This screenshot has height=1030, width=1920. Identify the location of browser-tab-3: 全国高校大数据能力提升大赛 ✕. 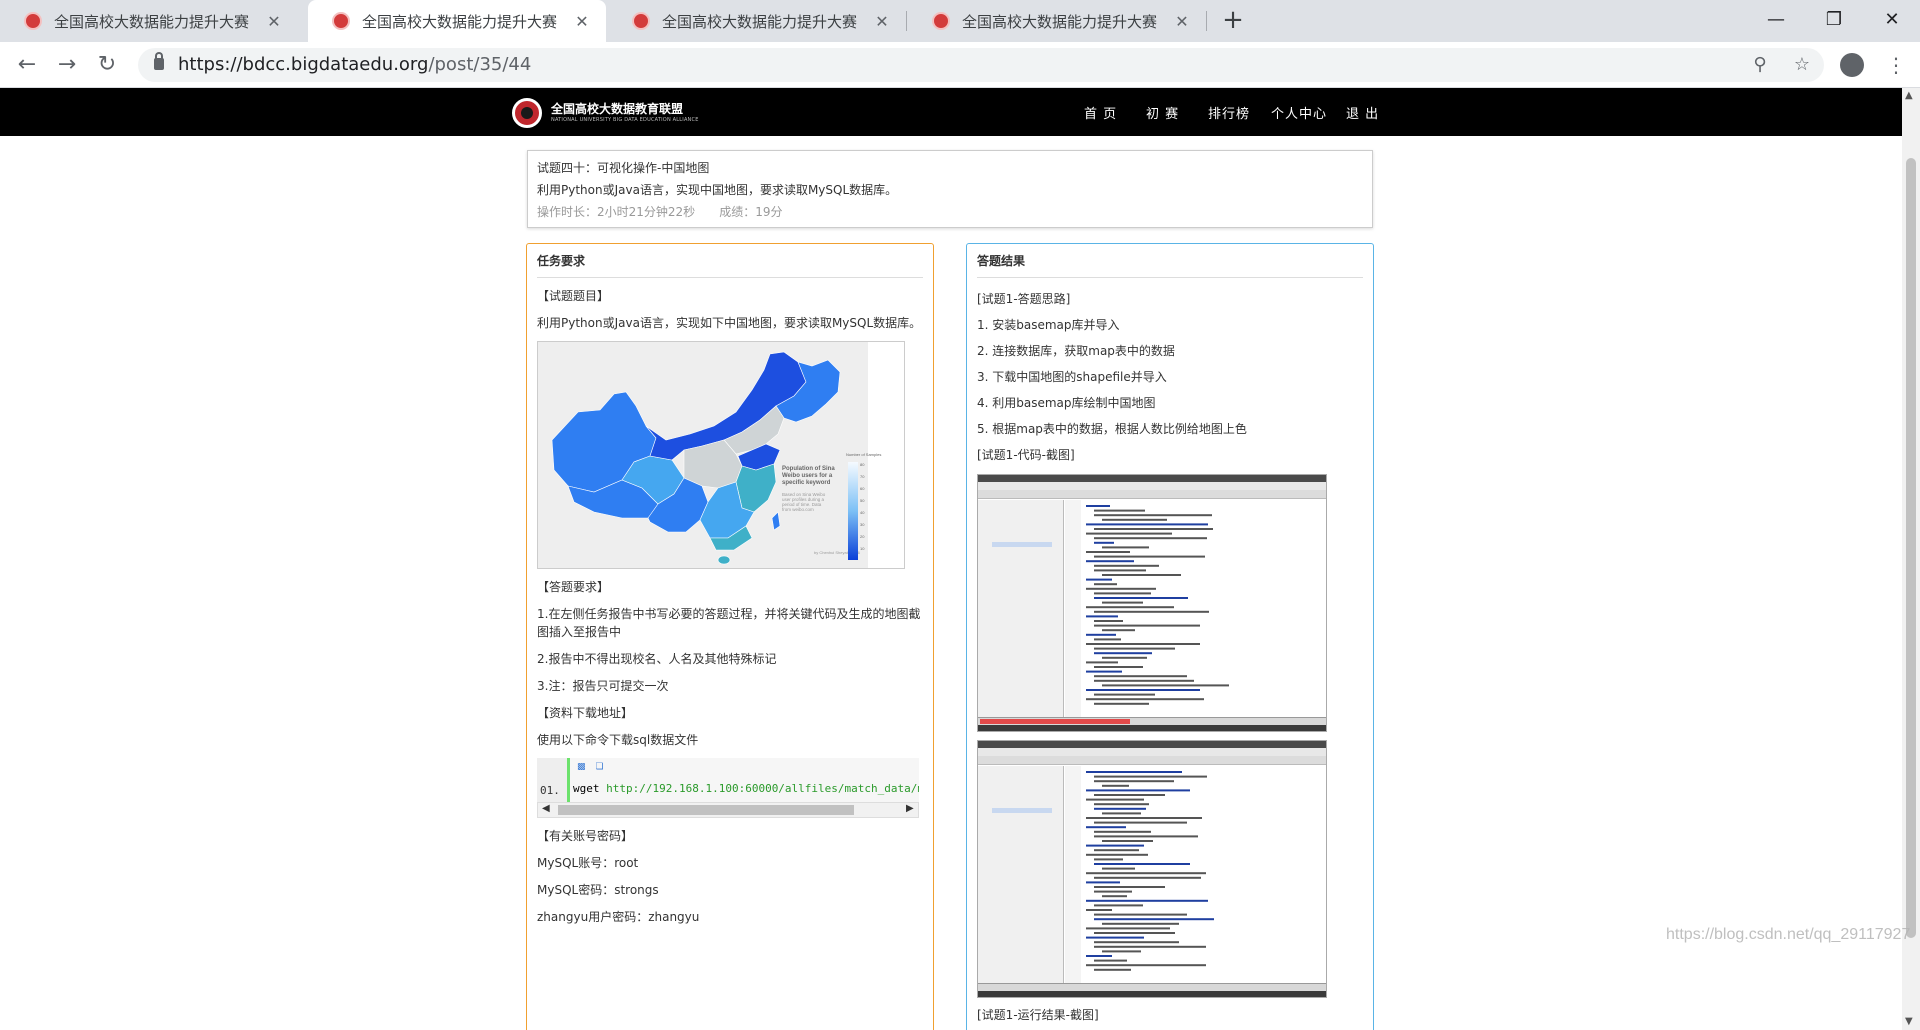
(757, 21).